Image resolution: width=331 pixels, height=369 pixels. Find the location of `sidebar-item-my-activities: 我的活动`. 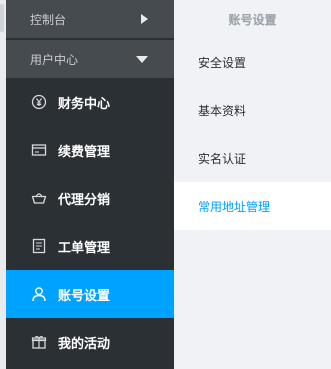

sidebar-item-my-activities: 我的活动 is located at coordinates (90, 342).